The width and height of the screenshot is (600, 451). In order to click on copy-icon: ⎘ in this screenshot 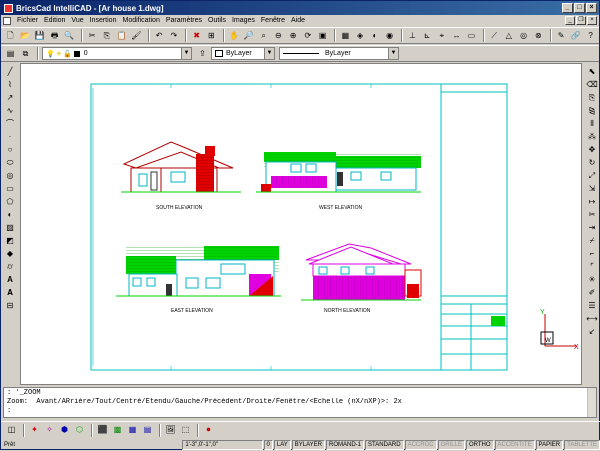, I will do `click(107, 35)`.